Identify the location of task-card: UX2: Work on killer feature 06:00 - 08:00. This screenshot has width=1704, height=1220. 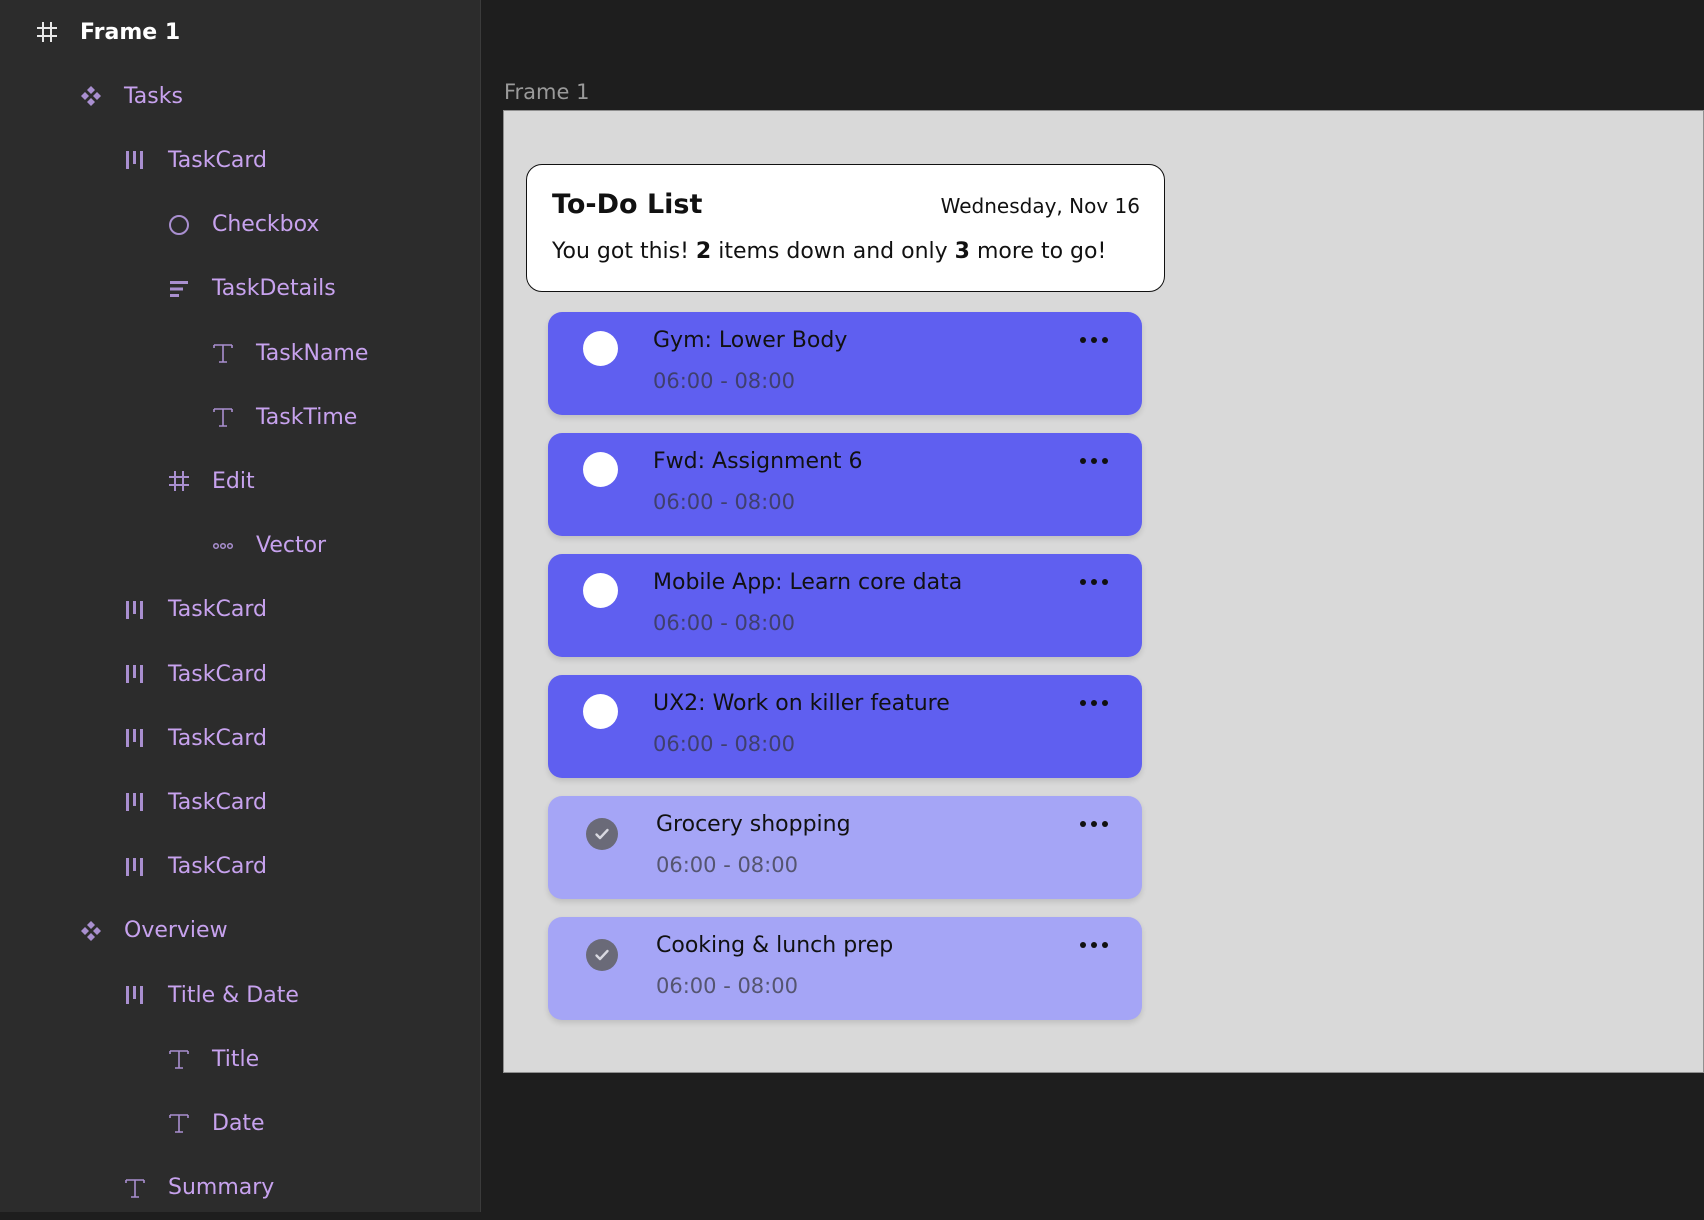
(845, 726).